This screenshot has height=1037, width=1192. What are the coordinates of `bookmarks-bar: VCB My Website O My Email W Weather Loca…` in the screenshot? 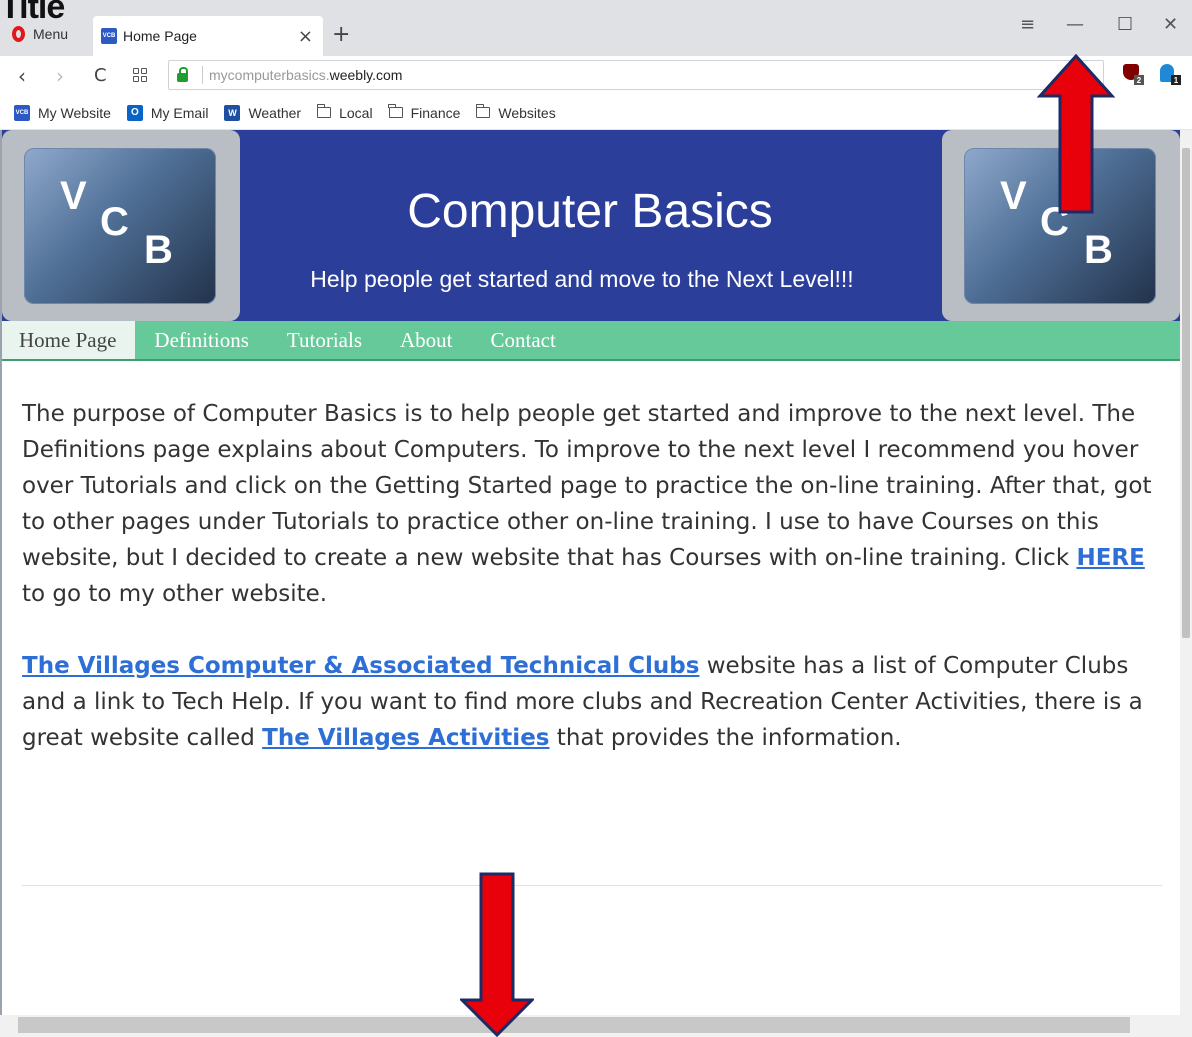 It's located at (596, 113).